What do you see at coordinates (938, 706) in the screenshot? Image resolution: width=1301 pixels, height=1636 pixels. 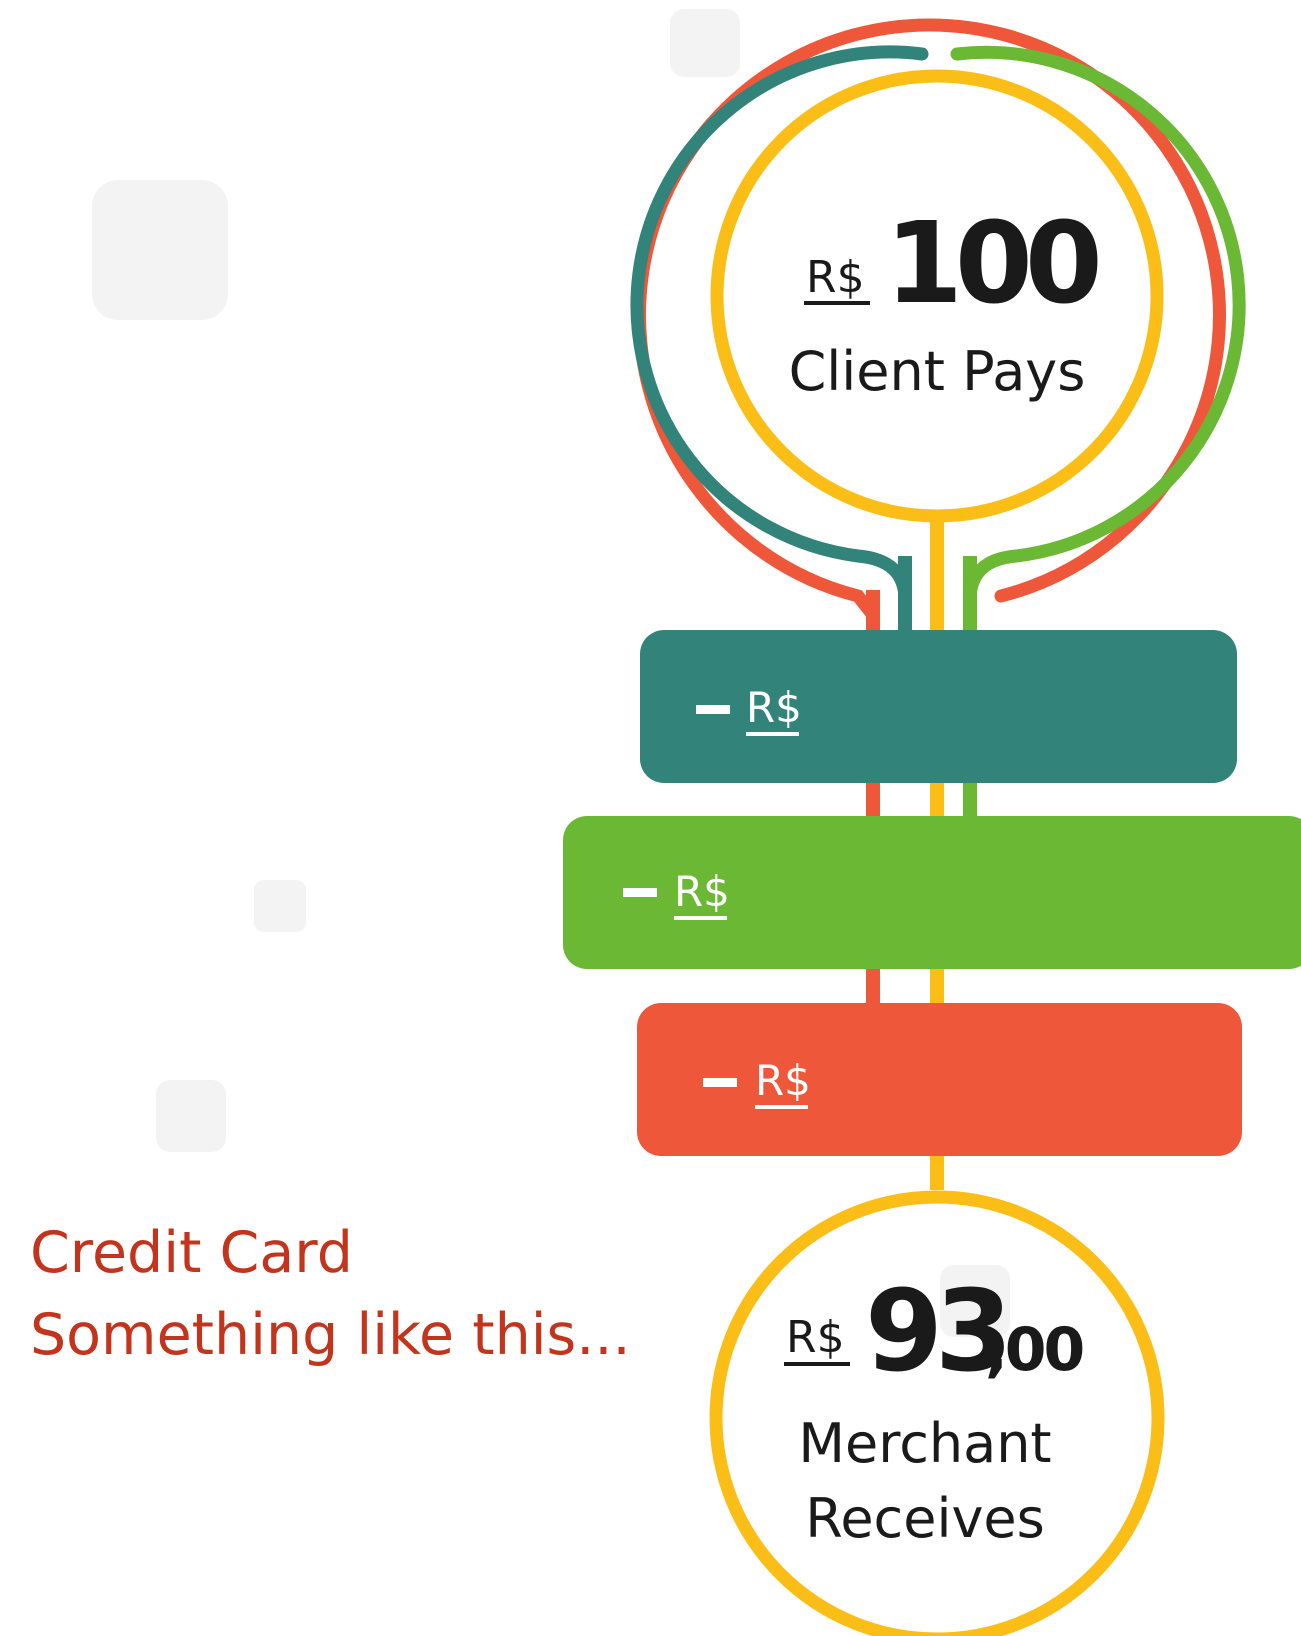 I see `deduction-bar-teal: R$` at bounding box center [938, 706].